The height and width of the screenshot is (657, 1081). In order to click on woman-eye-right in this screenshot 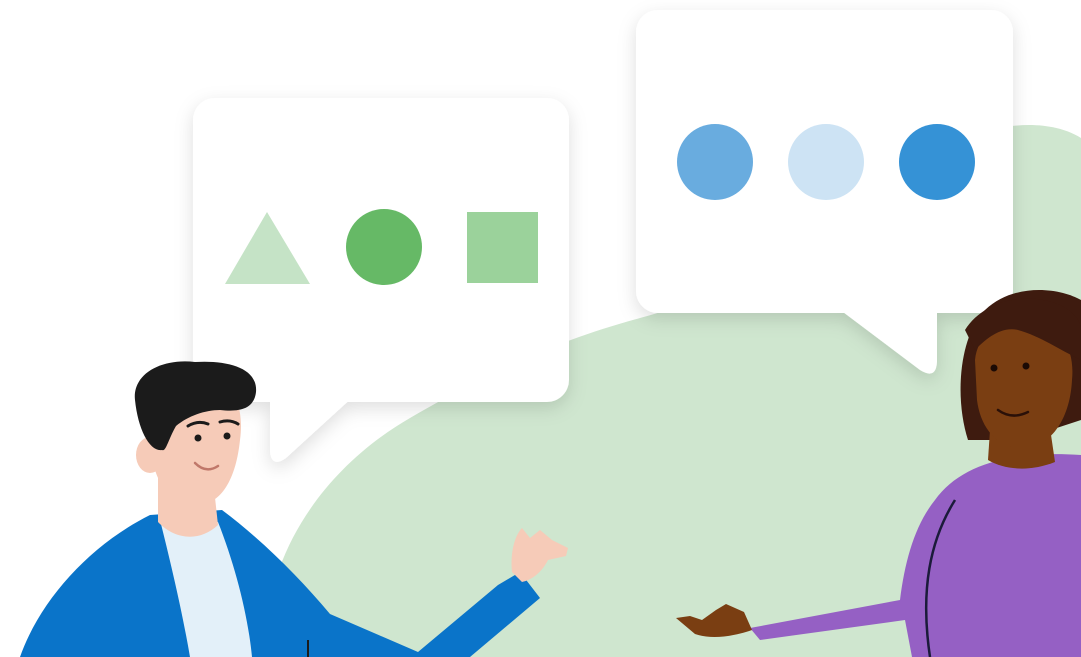, I will do `click(1026, 366)`.